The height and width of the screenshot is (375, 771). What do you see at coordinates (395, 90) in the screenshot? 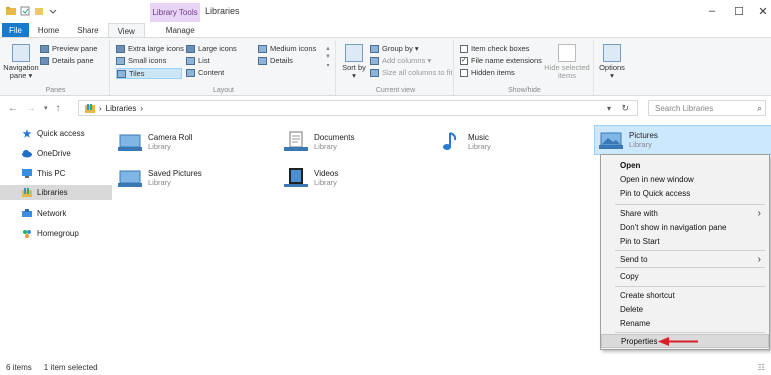
I see `current-view-group-label: Current view` at bounding box center [395, 90].